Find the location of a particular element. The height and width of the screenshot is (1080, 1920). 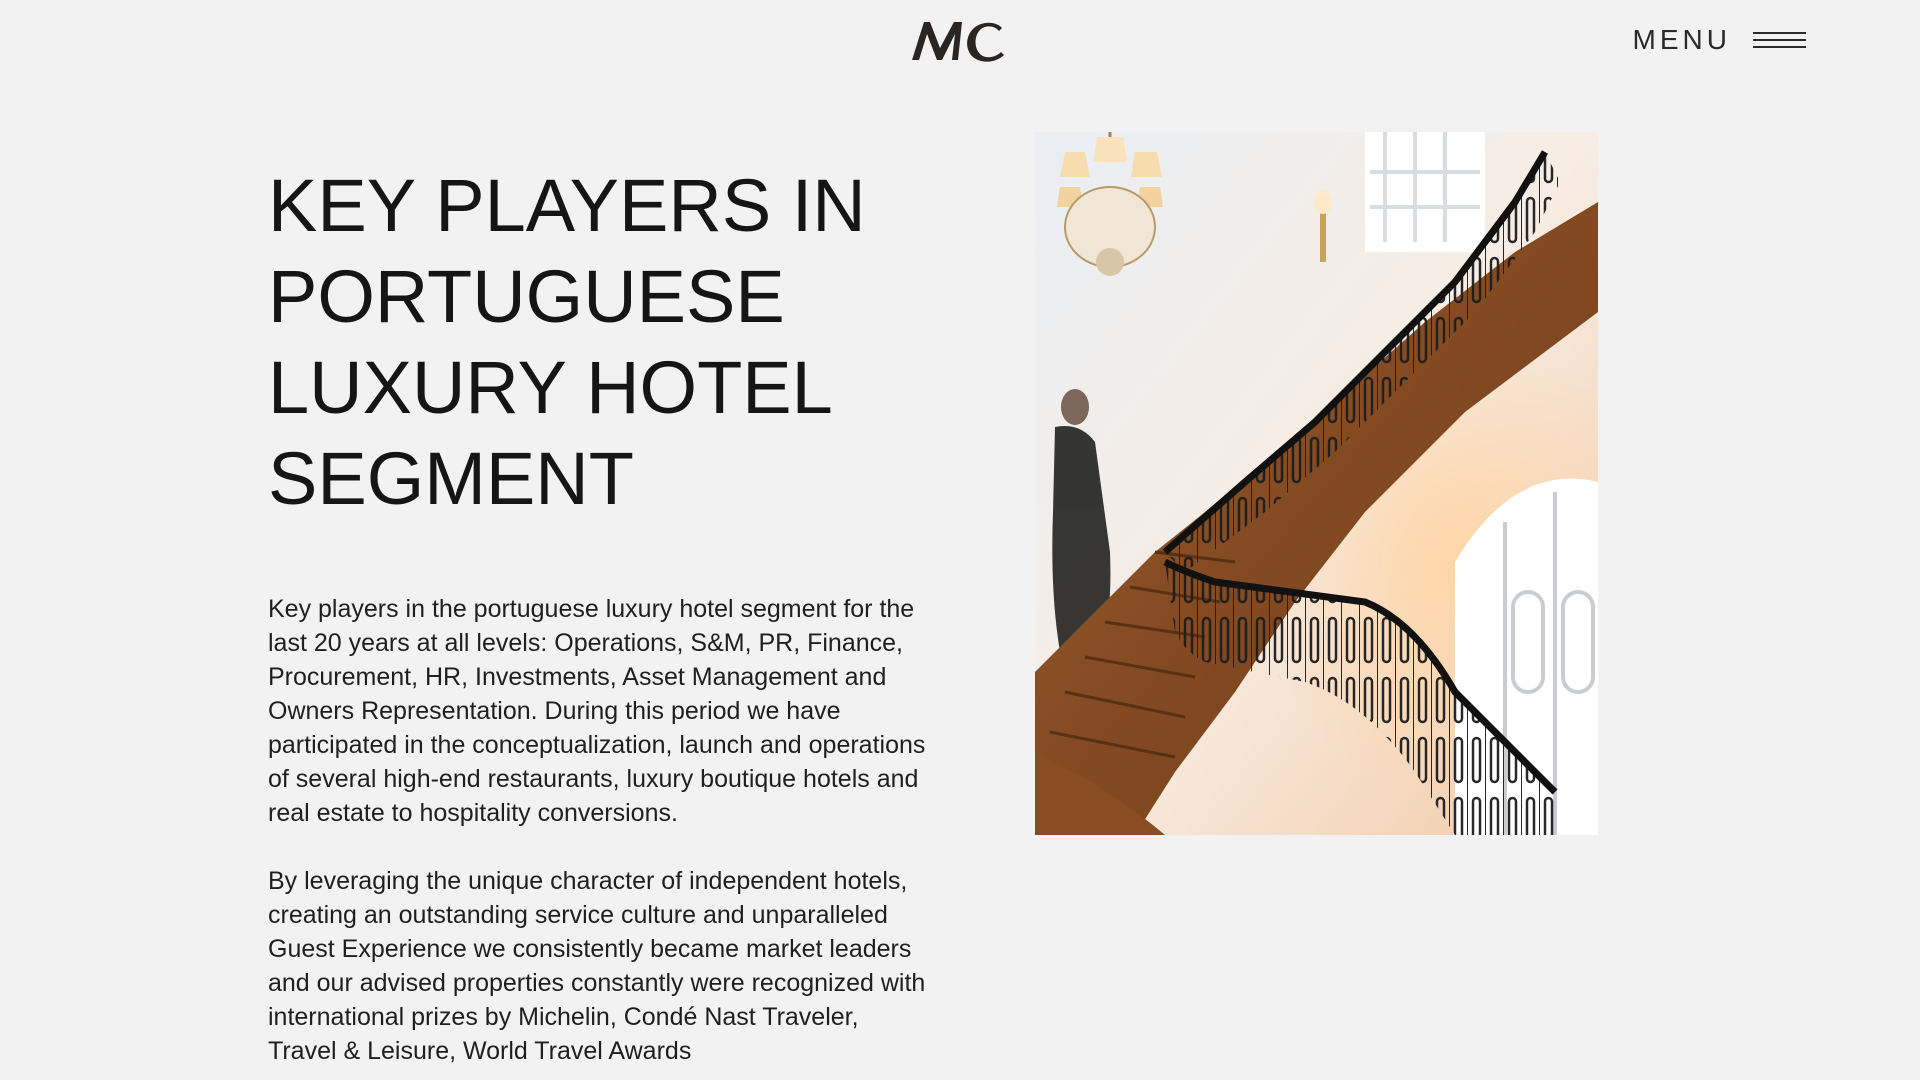

menu-button: MENU is located at coordinates (1719, 40).